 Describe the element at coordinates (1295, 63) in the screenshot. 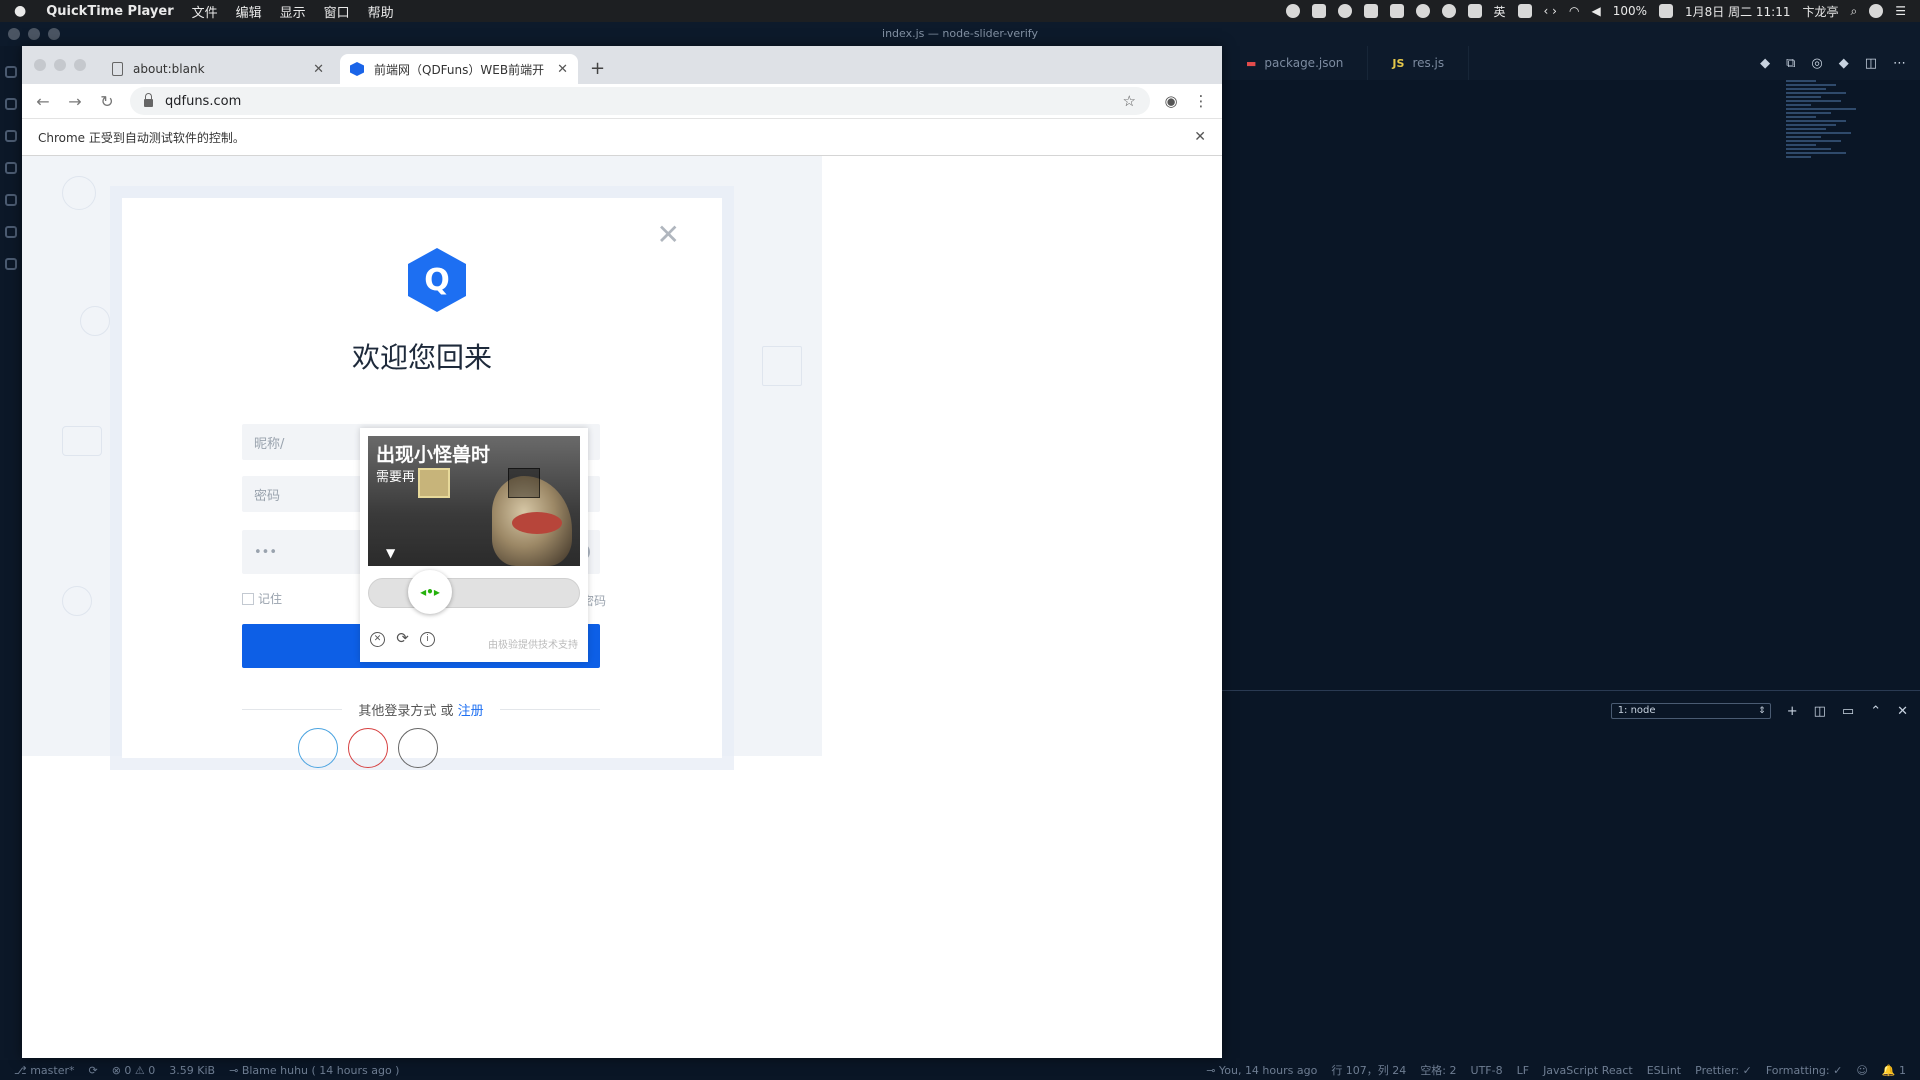

I see `tab-package-json: ▬ package.json` at that location.